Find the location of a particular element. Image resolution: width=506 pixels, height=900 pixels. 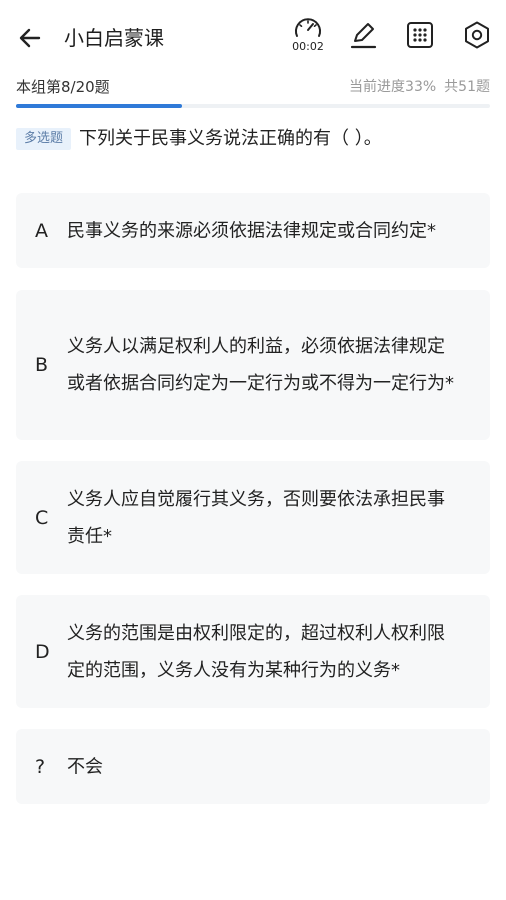

timer-icon is located at coordinates (308, 27).